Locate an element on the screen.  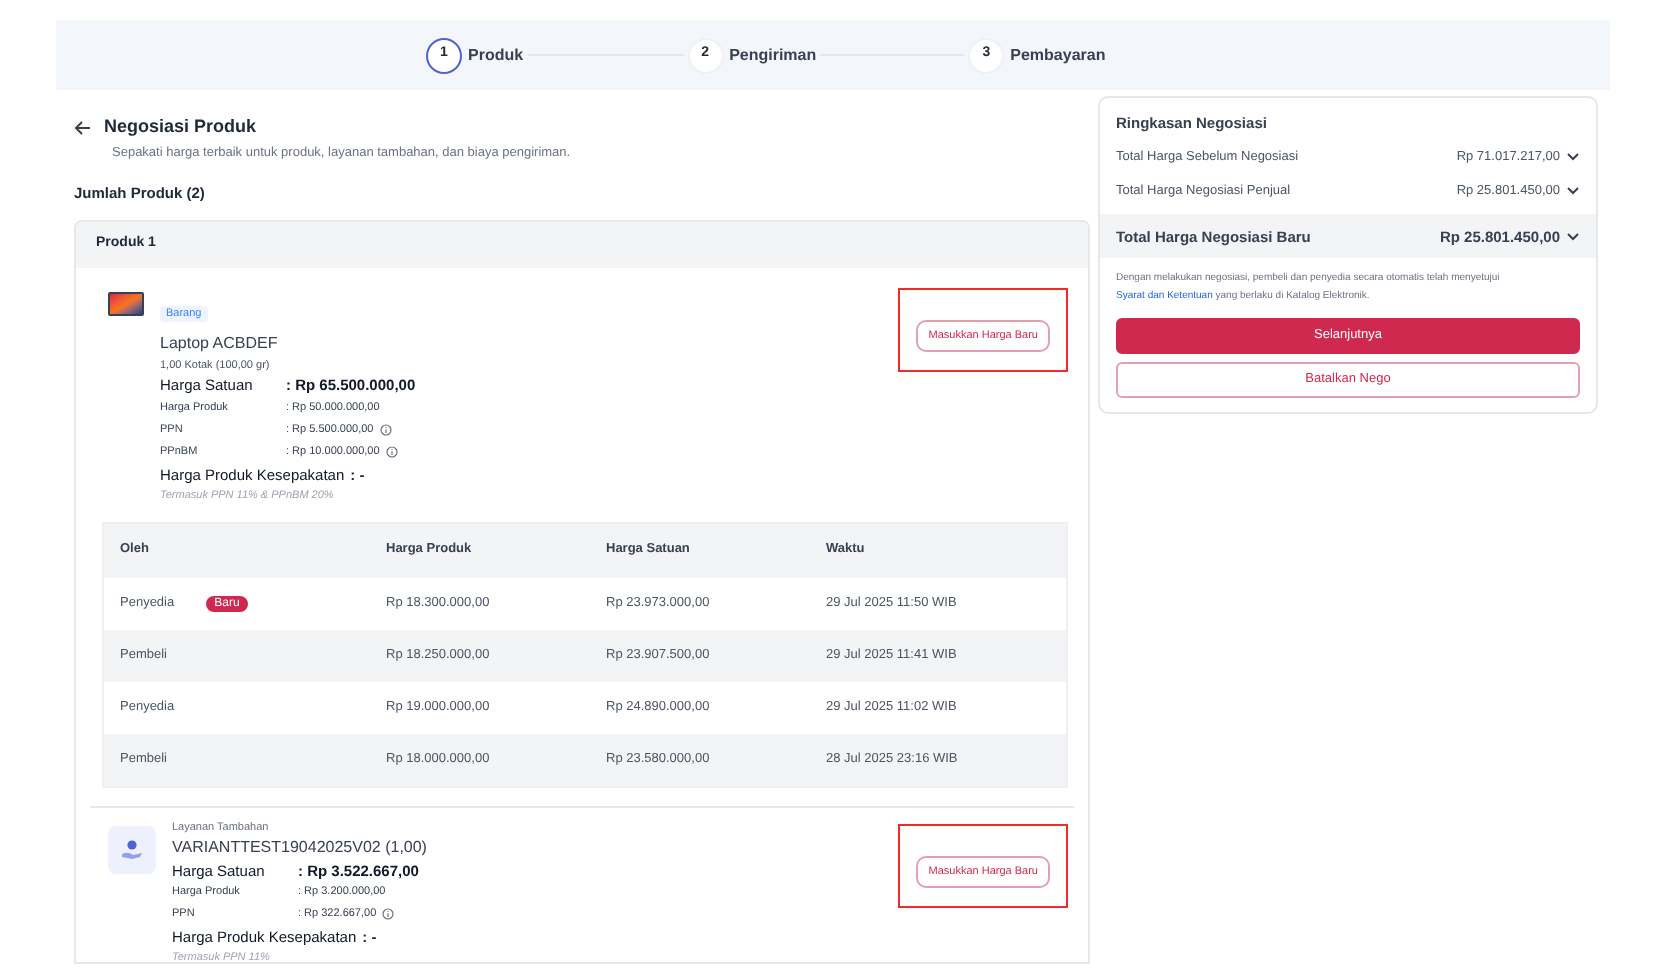
step-label: Produk is located at coordinates (496, 55).